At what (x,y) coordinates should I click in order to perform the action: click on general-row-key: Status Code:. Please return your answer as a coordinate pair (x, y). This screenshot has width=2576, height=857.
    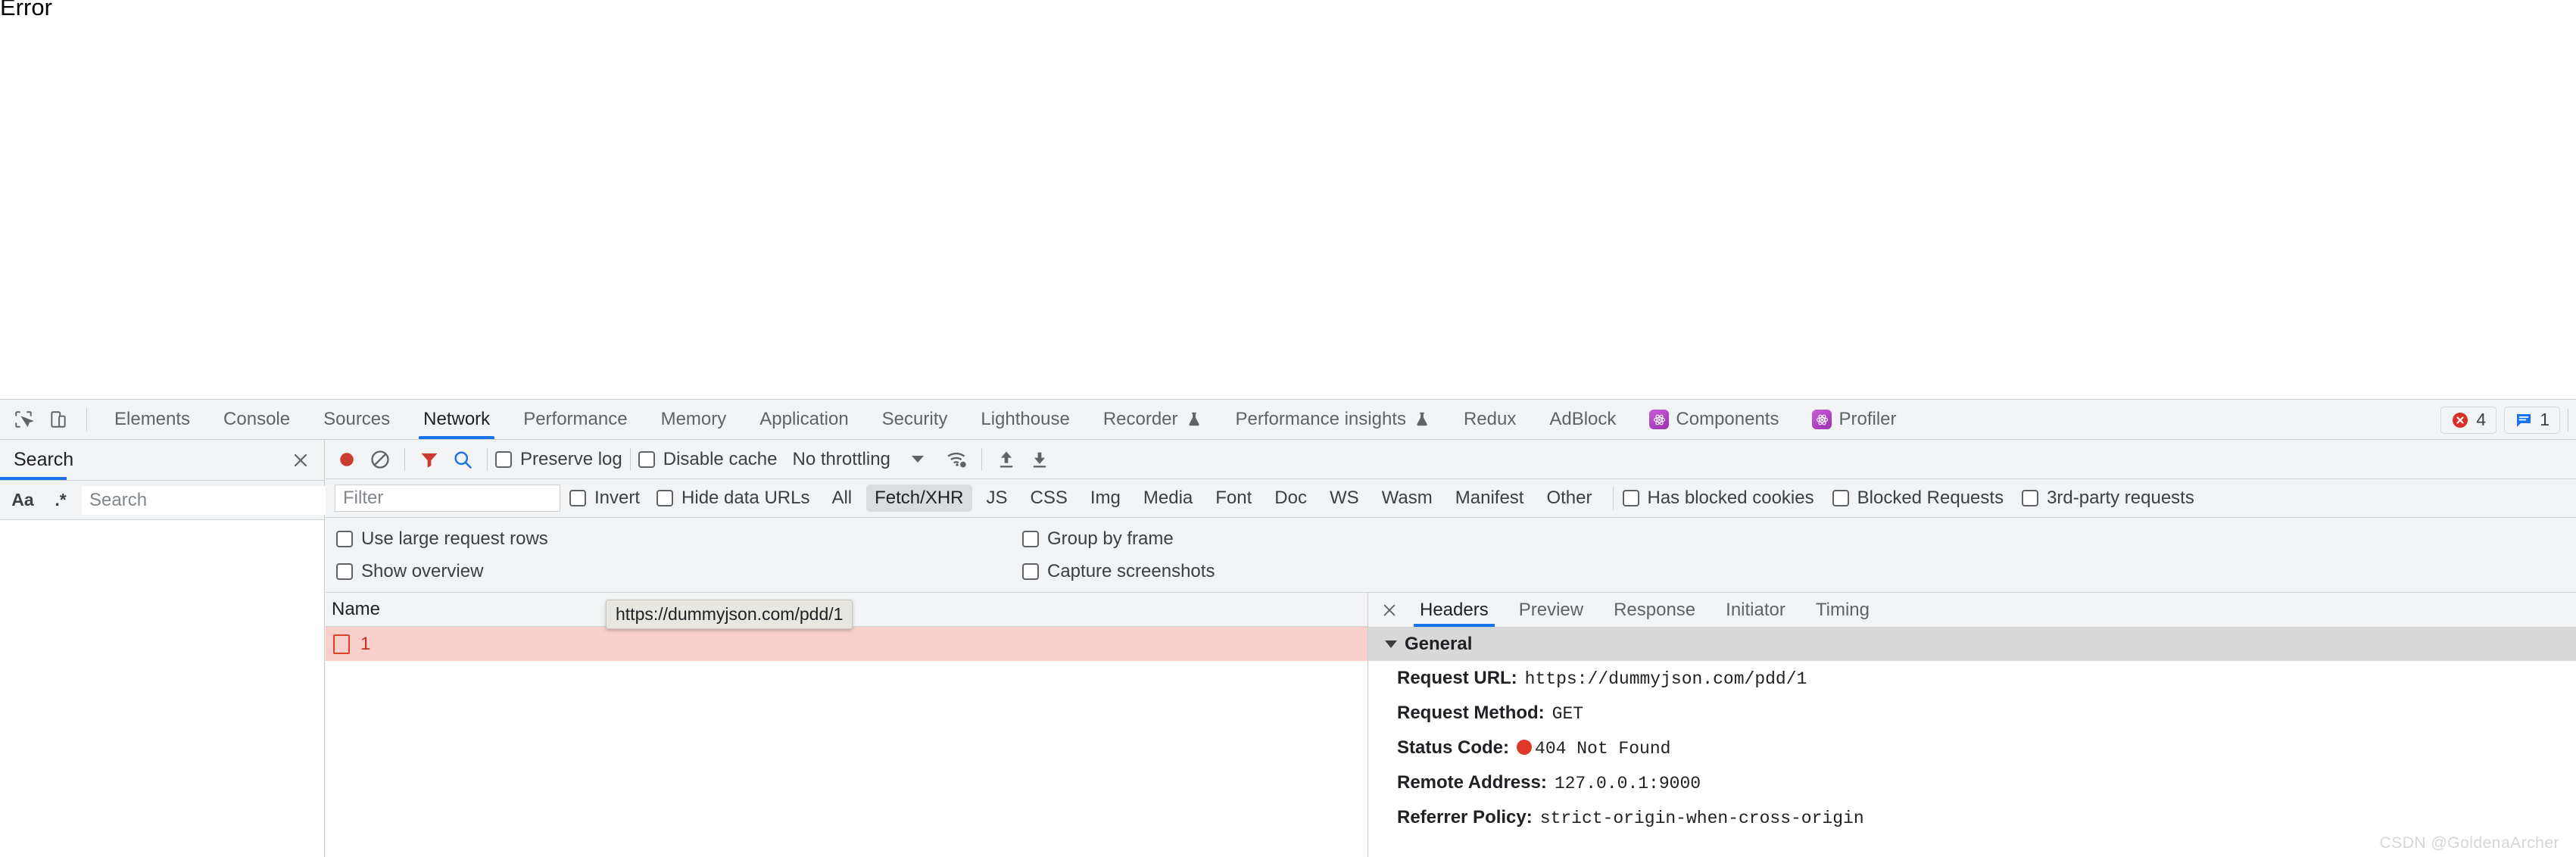
    Looking at the image, I should click on (1453, 748).